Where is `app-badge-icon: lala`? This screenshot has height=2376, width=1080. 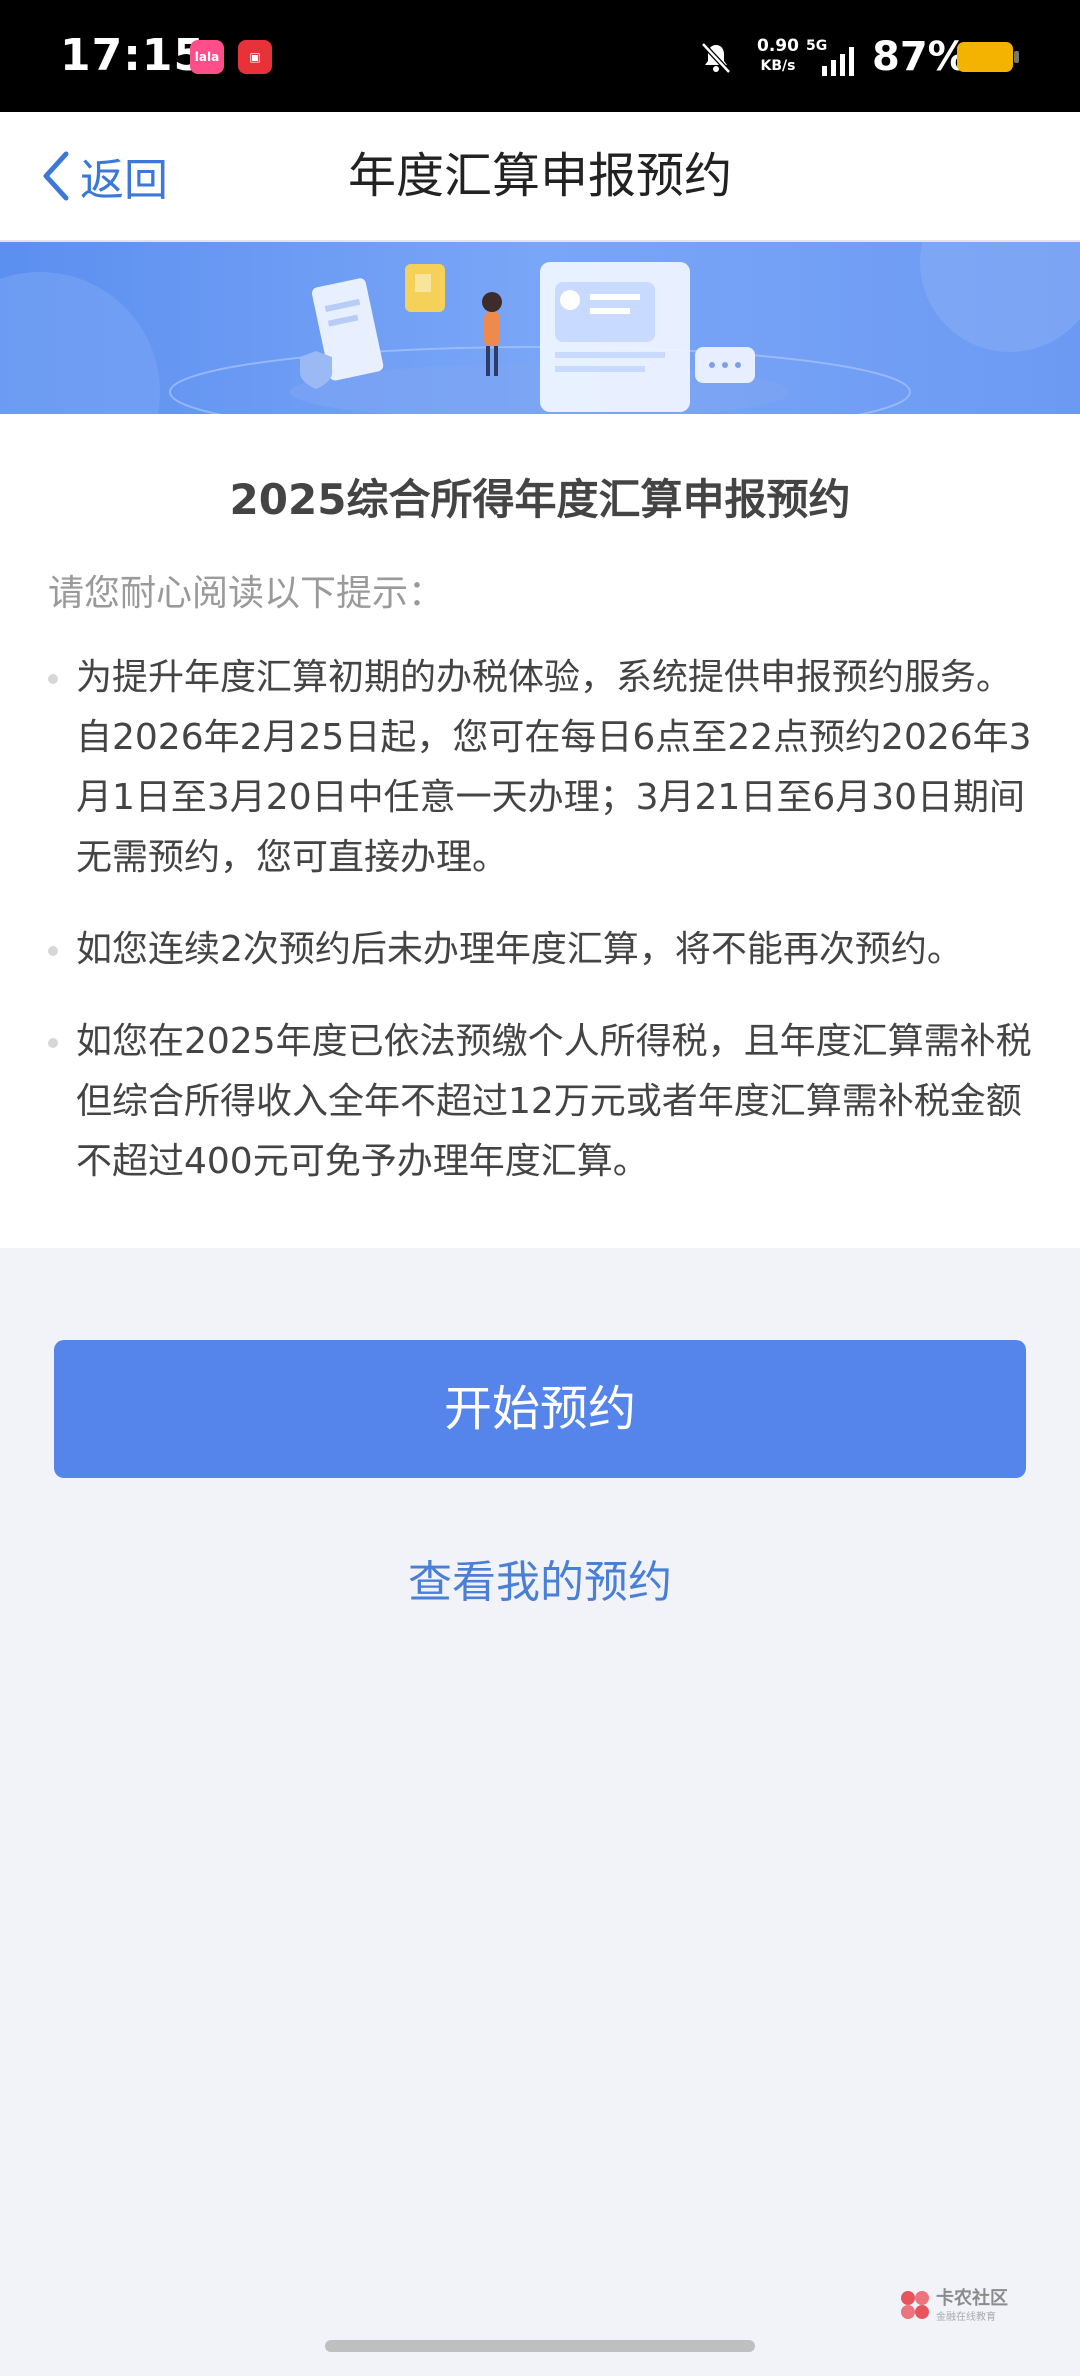 app-badge-icon: lala is located at coordinates (207, 57).